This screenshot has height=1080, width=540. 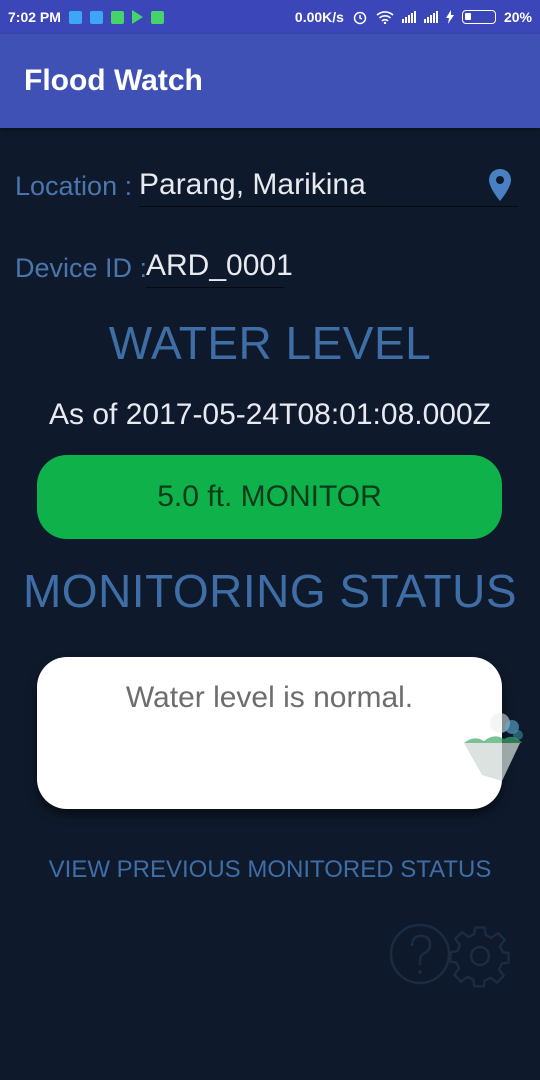 I want to click on location-pin-icon, so click(x=500, y=185).